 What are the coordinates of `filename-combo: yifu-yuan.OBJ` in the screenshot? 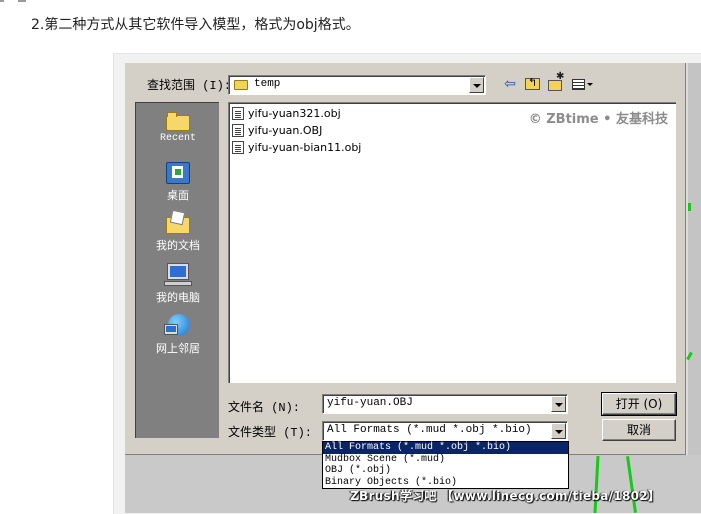 It's located at (445, 404).